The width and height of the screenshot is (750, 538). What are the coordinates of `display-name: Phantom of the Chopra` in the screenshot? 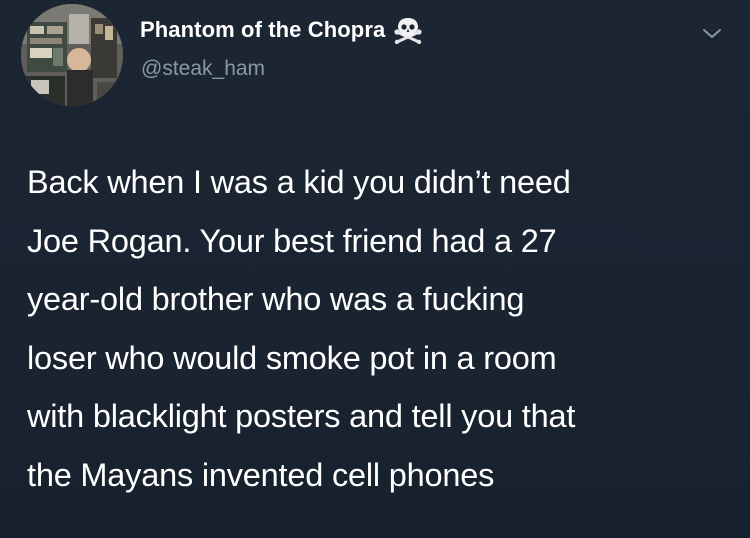 It's located at (262, 30).